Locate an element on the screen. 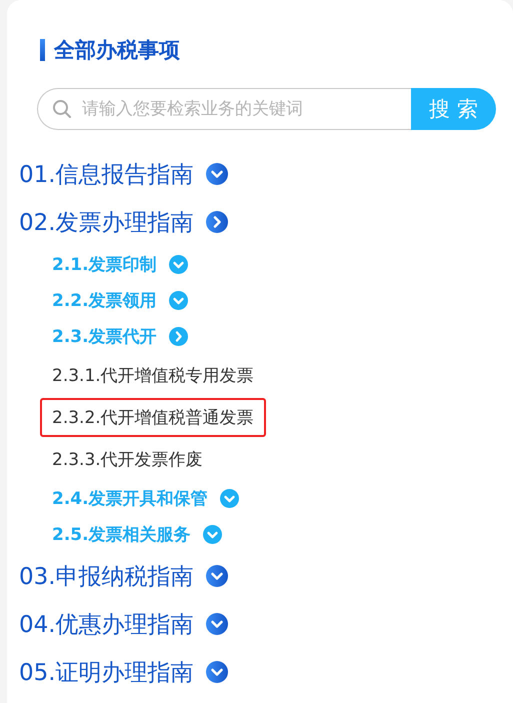 The width and height of the screenshot is (513, 703). section-title: 全部办税事项 is located at coordinates (117, 50).